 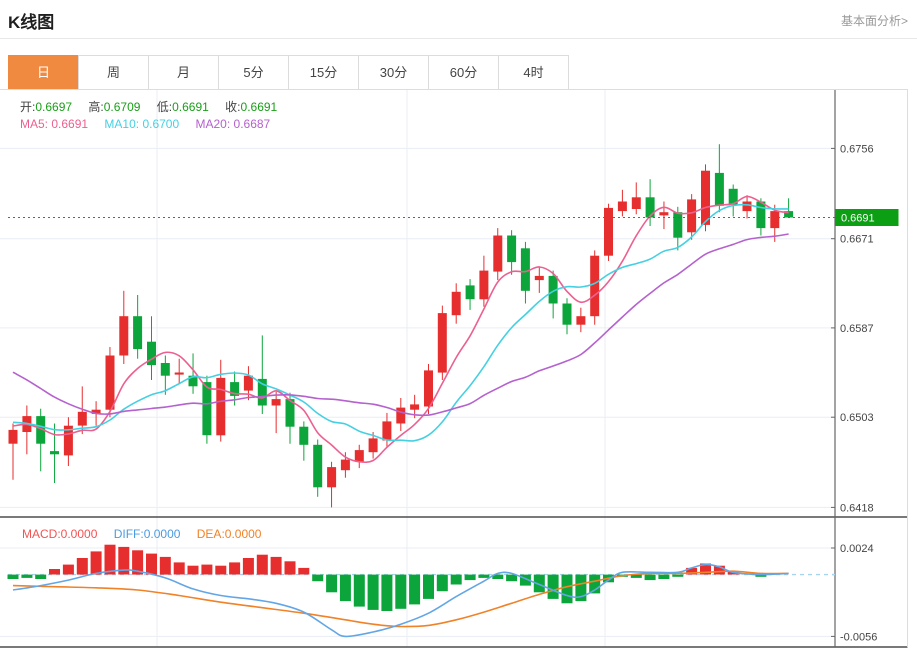 I want to click on ma5-value: 0.6691, so click(x=70, y=124).